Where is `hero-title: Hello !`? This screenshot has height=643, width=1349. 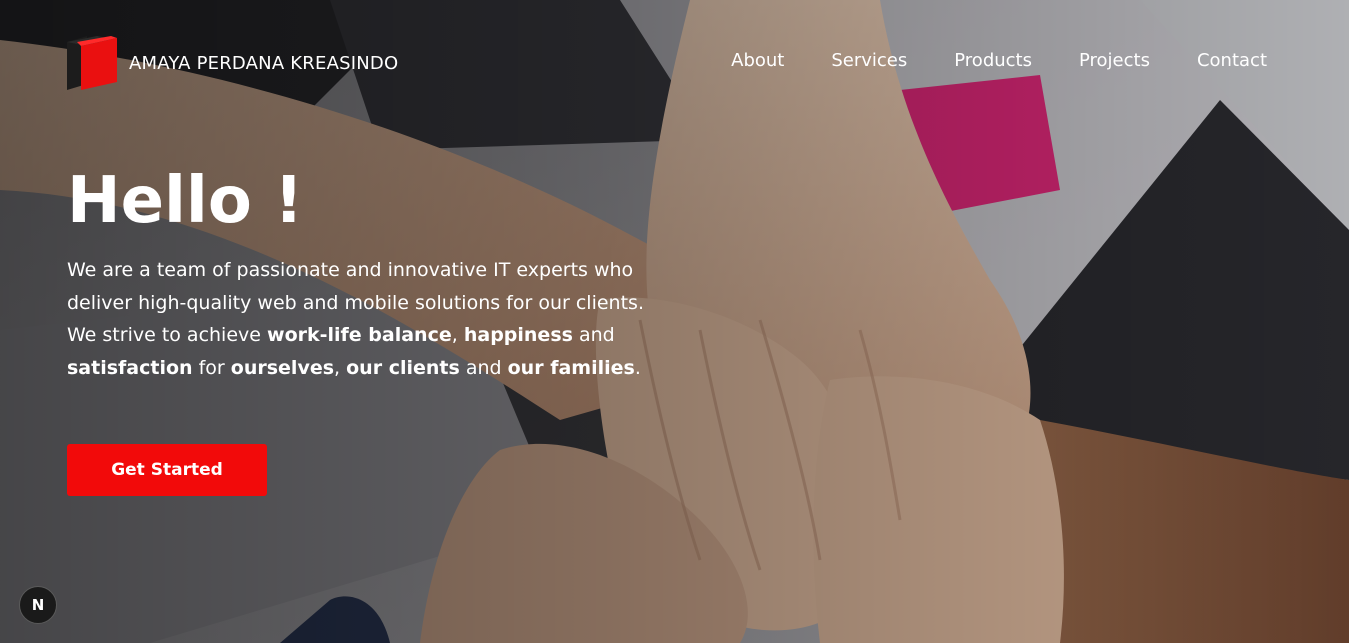 hero-title: Hello ! is located at coordinates (185, 201).